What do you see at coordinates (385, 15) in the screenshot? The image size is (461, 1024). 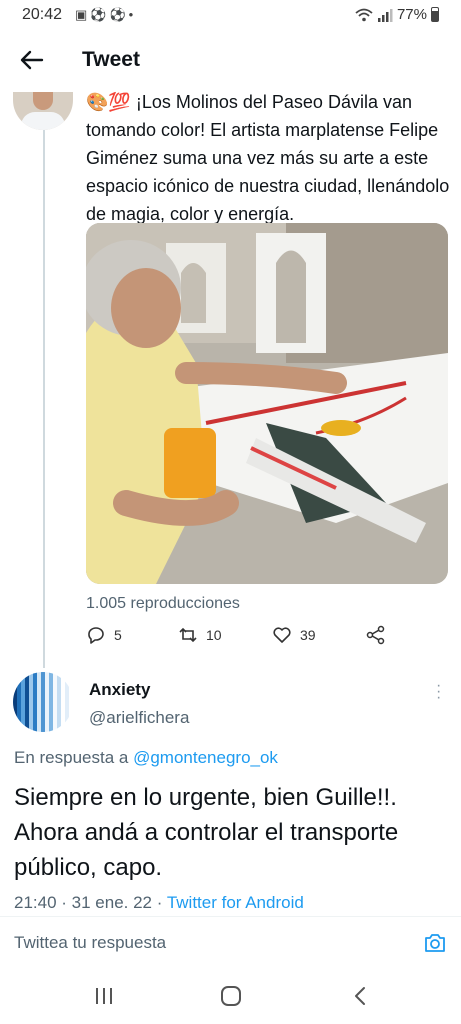 I see `signal-icon` at bounding box center [385, 15].